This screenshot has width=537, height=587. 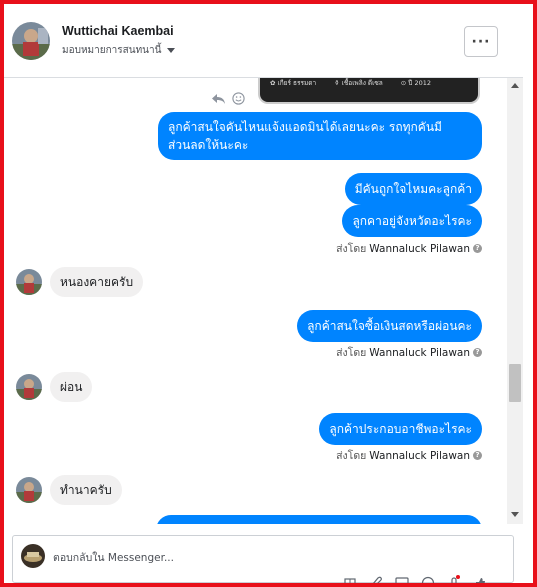 What do you see at coordinates (263, 41) in the screenshot?
I see `conversation-header: Wuttichai Kaembai มอบหมายการสนทนานี้ ···` at bounding box center [263, 41].